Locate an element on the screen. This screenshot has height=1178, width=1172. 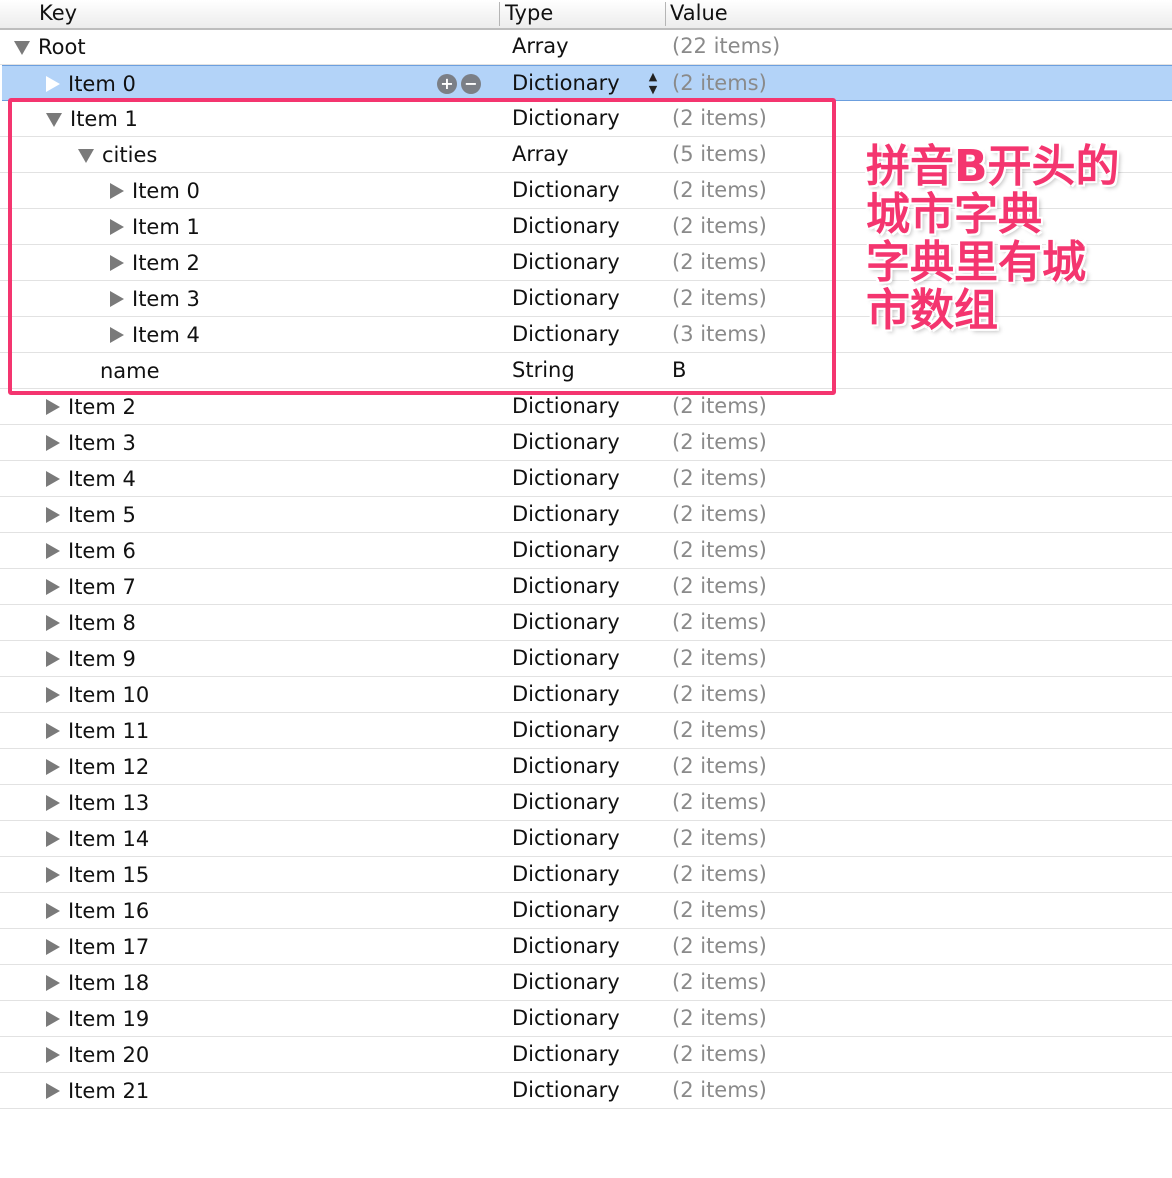
column-header: Key Type Value is located at coordinates (586, 15).